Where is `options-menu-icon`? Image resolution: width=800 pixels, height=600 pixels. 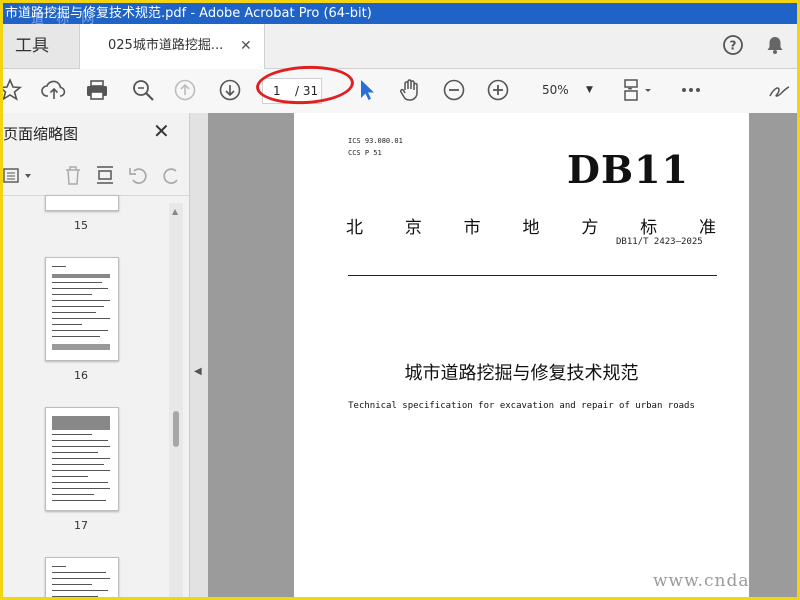
options-menu-icon is located at coordinates (20, 176).